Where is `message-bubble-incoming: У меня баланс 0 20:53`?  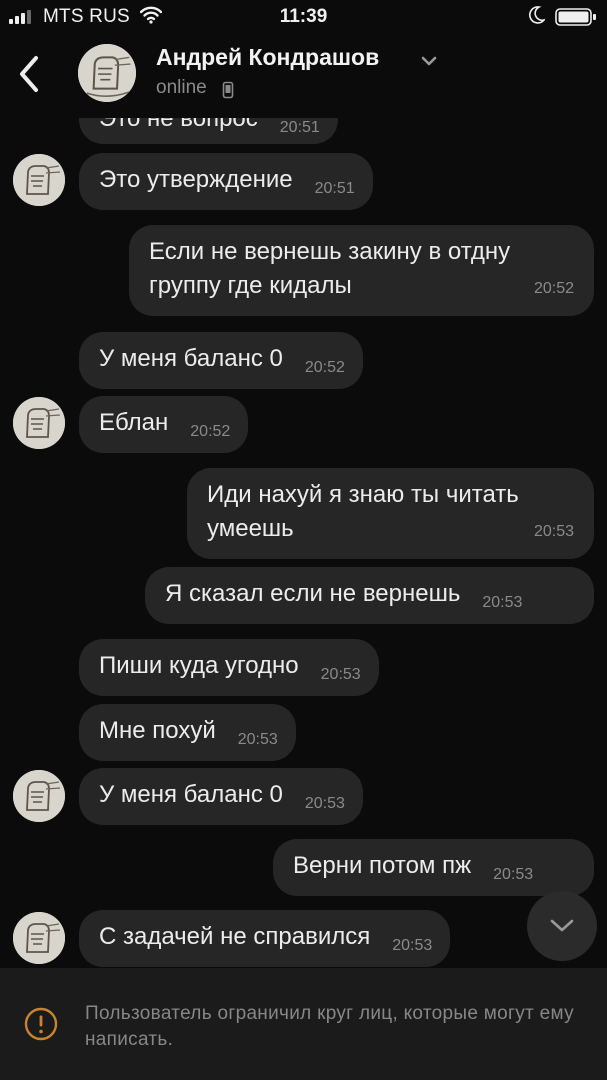 message-bubble-incoming: У меня баланс 0 20:53 is located at coordinates (221, 796).